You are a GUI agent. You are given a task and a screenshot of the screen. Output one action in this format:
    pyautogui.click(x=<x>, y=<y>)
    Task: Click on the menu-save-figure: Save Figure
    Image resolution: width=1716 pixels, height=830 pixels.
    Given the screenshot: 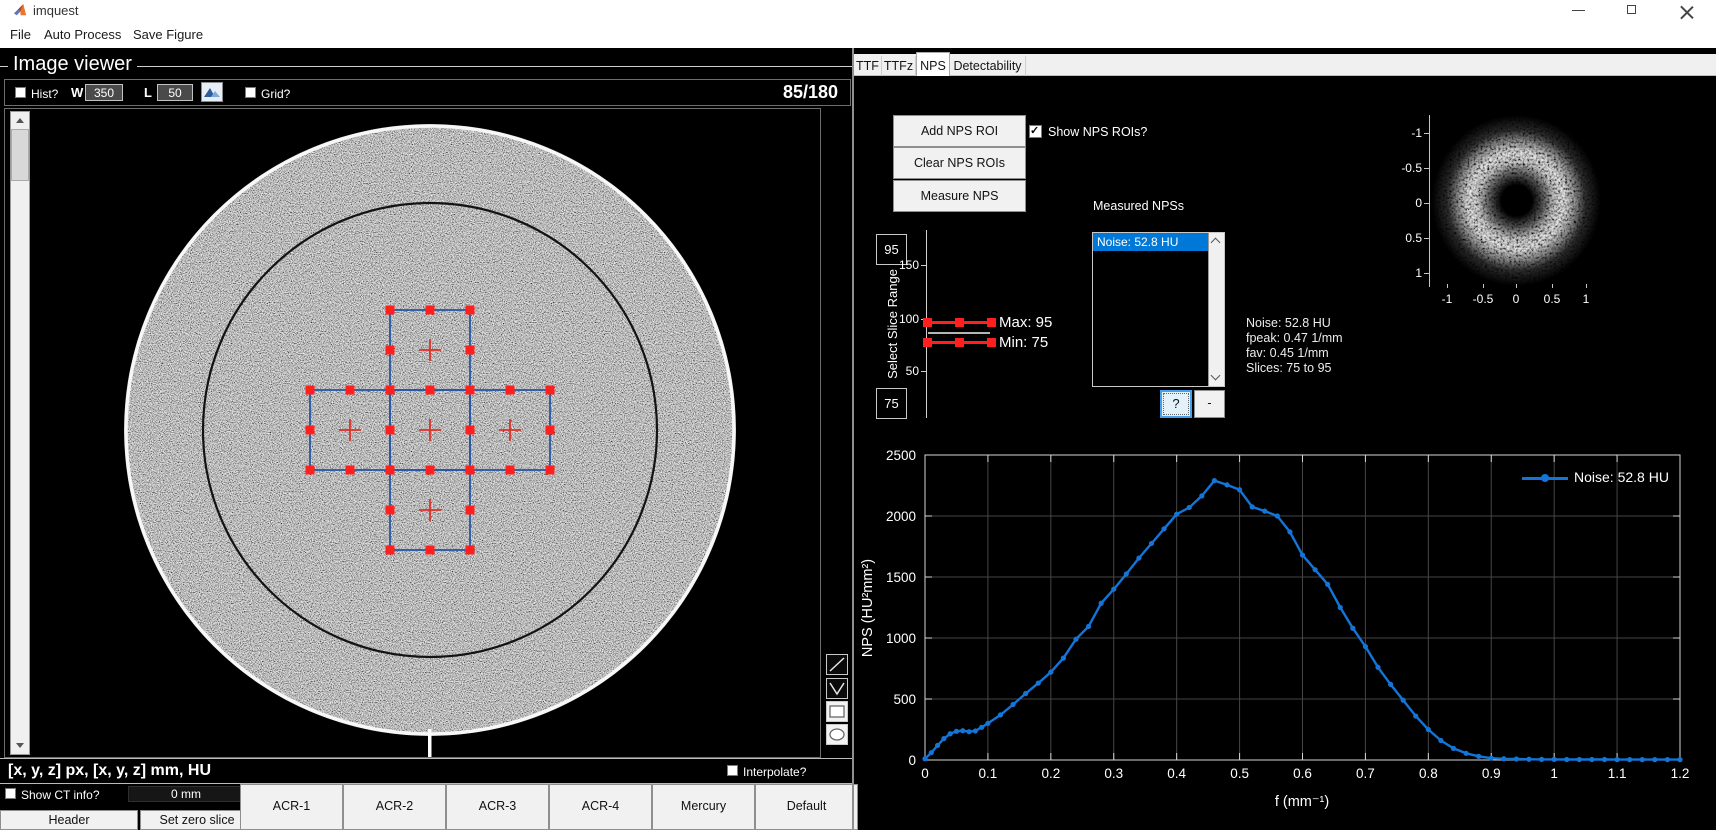 What is the action you would take?
    pyautogui.click(x=168, y=34)
    